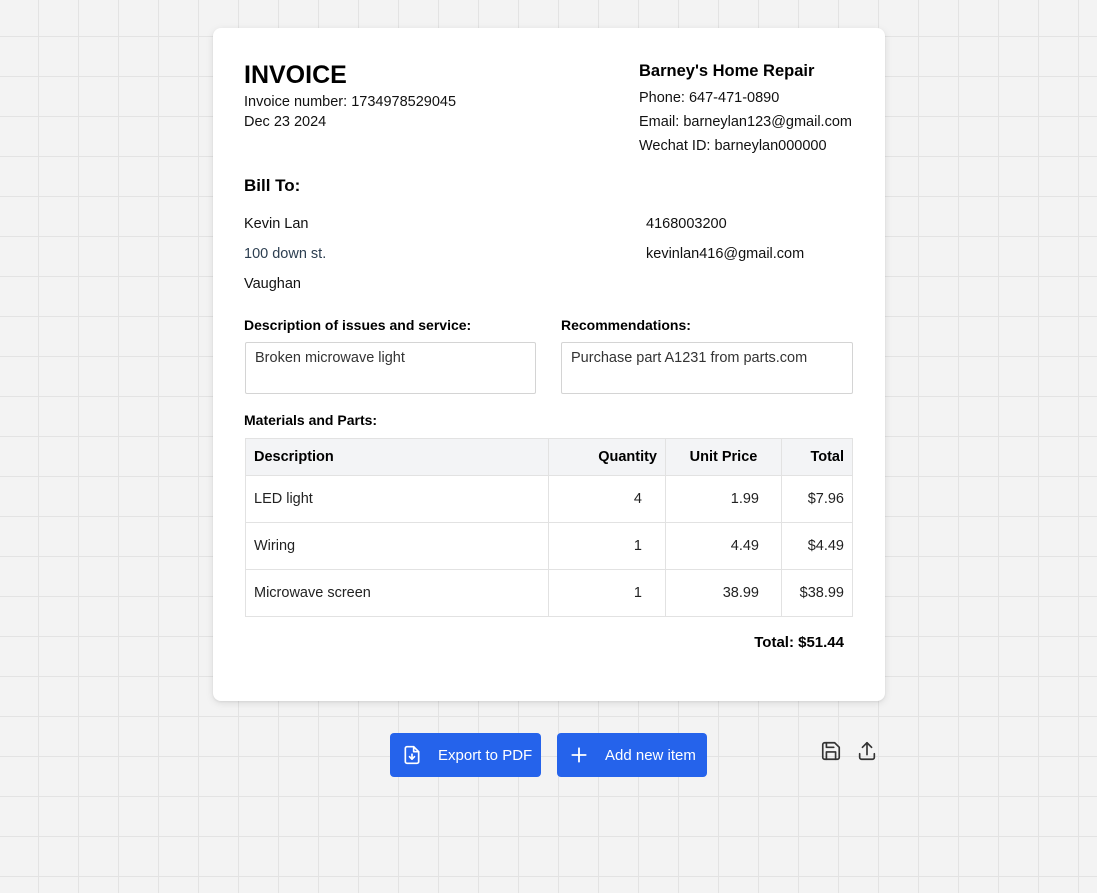 This screenshot has width=1097, height=893. Describe the element at coordinates (817, 499) in the screenshot. I see `item-total: $7.96` at that location.